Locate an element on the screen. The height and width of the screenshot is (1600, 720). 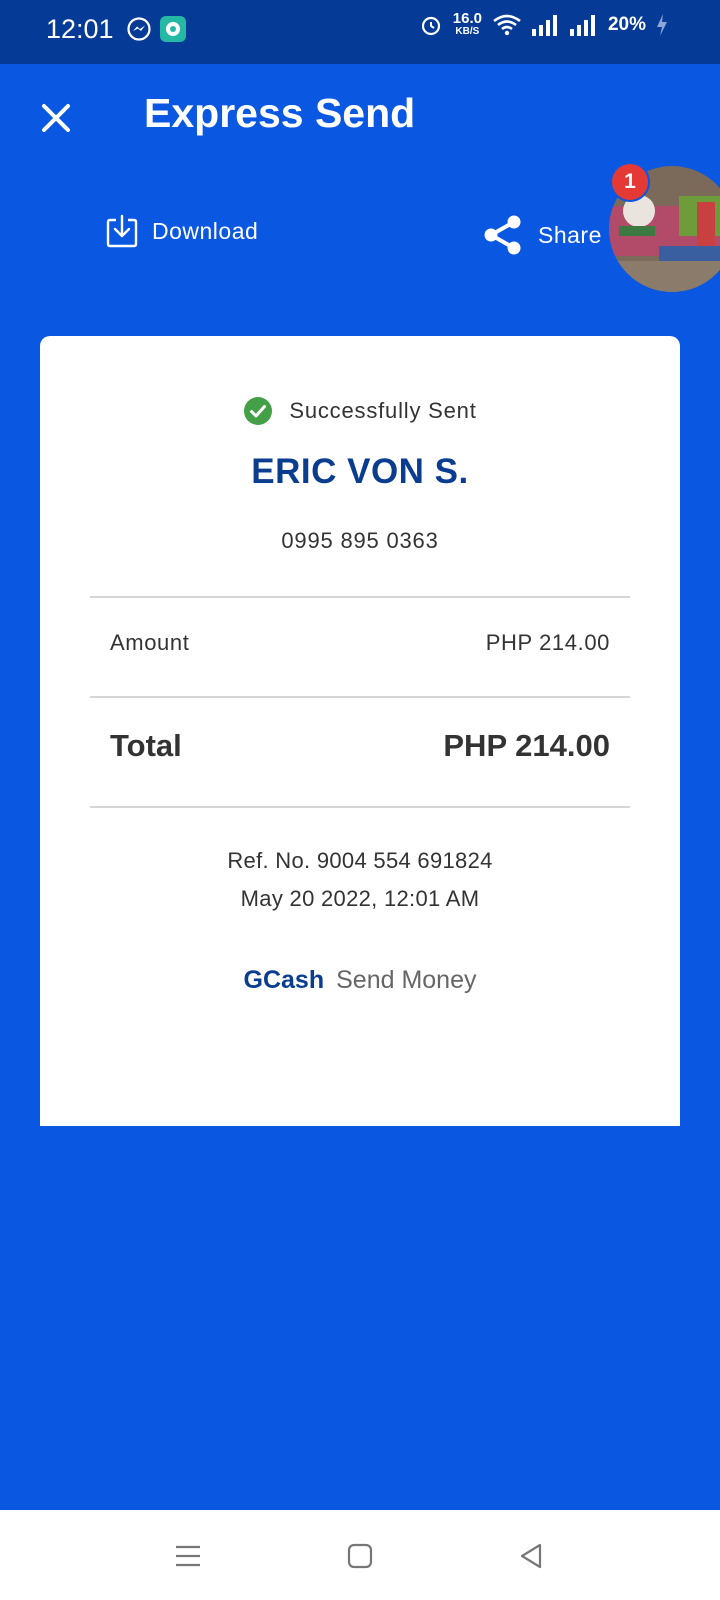
home-icon is located at coordinates (360, 1556).